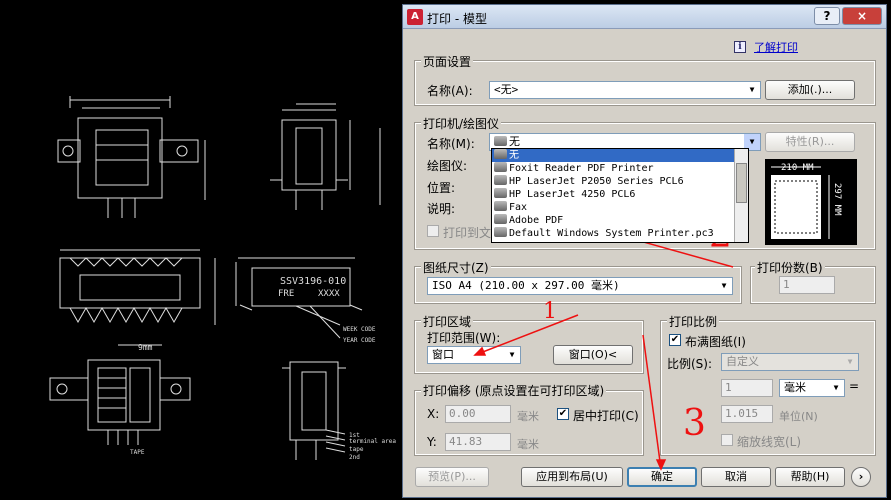 This screenshot has height=500, width=891. I want to click on paper-size-label: 图纸尺寸(Z), so click(456, 267).